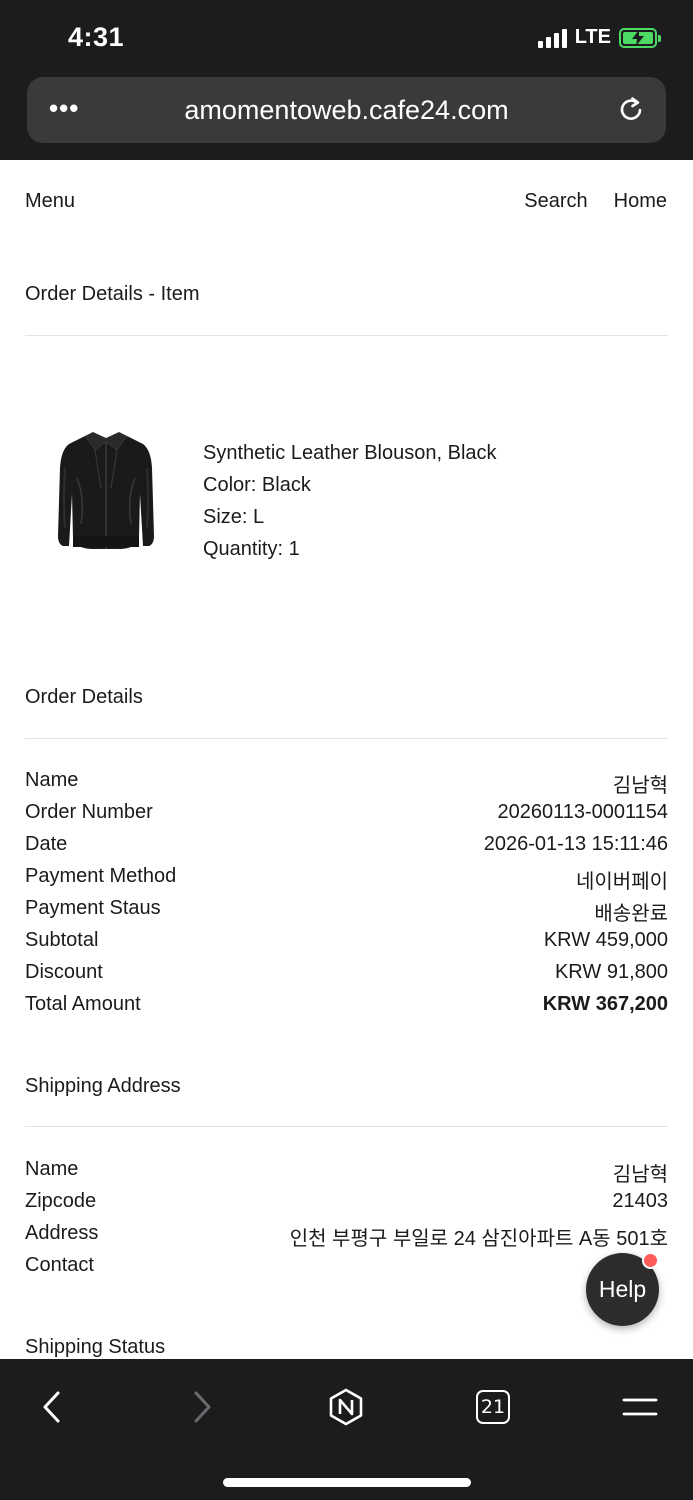 This screenshot has height=1500, width=693. I want to click on row-label: Order Number, so click(89, 812).